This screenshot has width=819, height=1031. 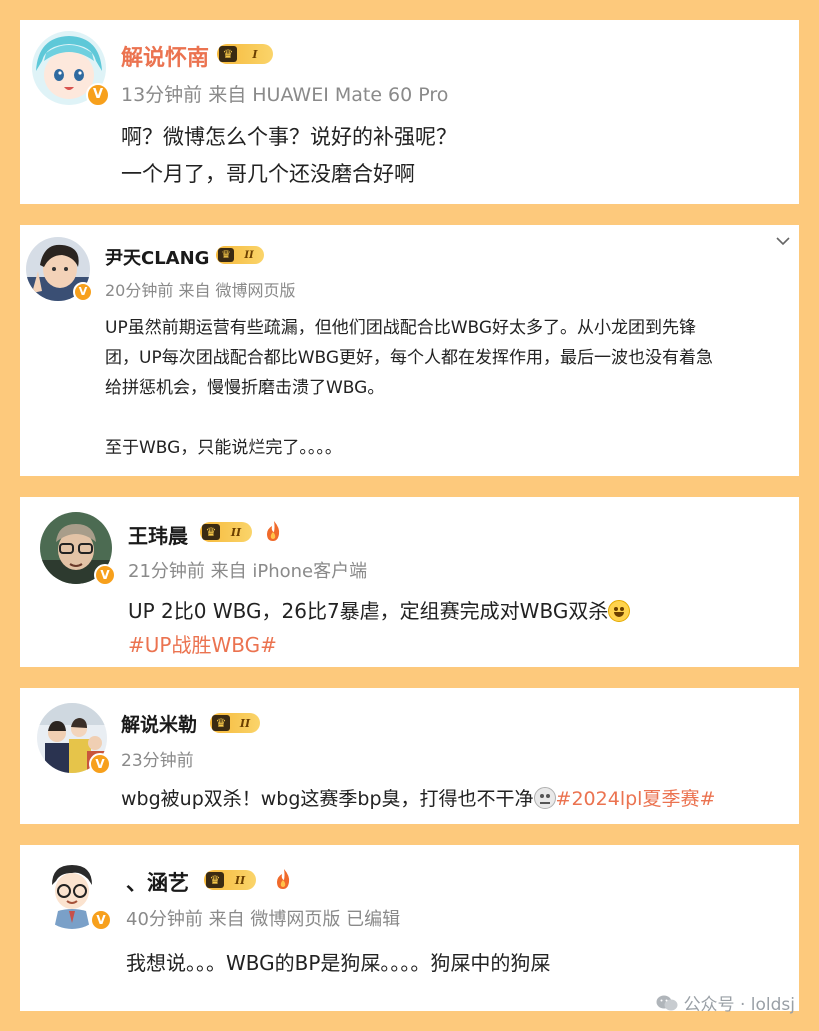 What do you see at coordinates (636, 799) in the screenshot?
I see `hashtag-link: #2024lpl夏季赛#` at bounding box center [636, 799].